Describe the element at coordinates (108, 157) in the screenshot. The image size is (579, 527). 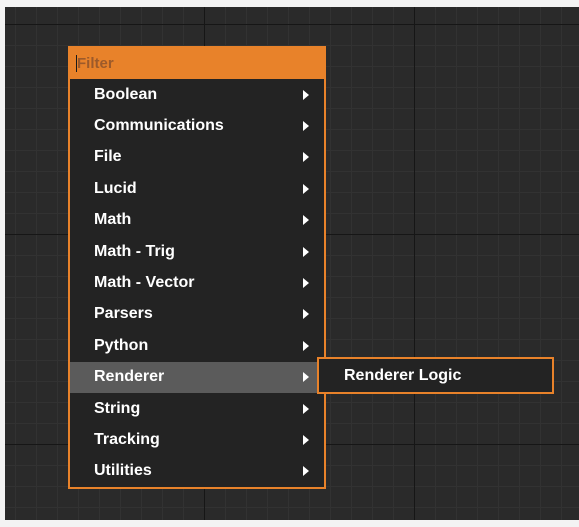
I see `menu-item-label: File` at that location.